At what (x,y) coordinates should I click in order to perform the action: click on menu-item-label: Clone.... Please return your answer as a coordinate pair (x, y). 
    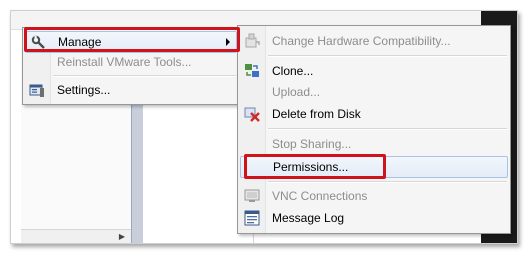
    Looking at the image, I should click on (293, 71).